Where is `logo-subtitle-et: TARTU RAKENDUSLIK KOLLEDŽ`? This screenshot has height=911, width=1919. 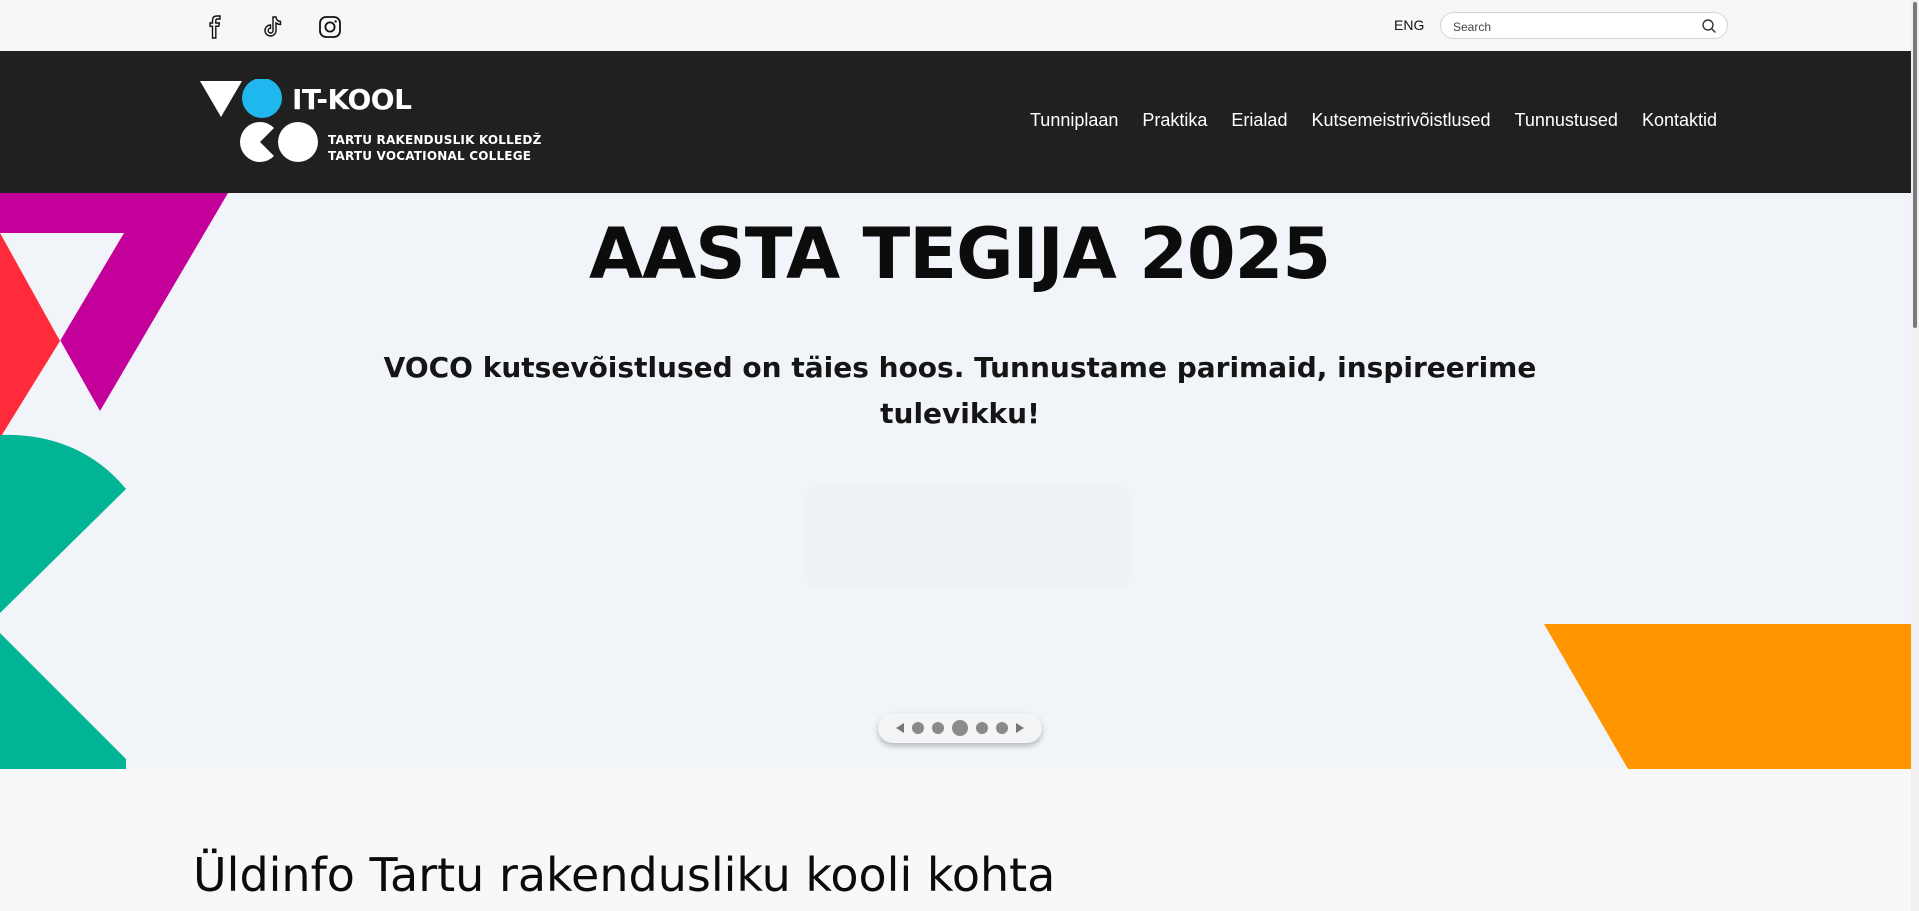 logo-subtitle-et: TARTU RAKENDUSLIK KOLLEDŽ is located at coordinates (435, 140).